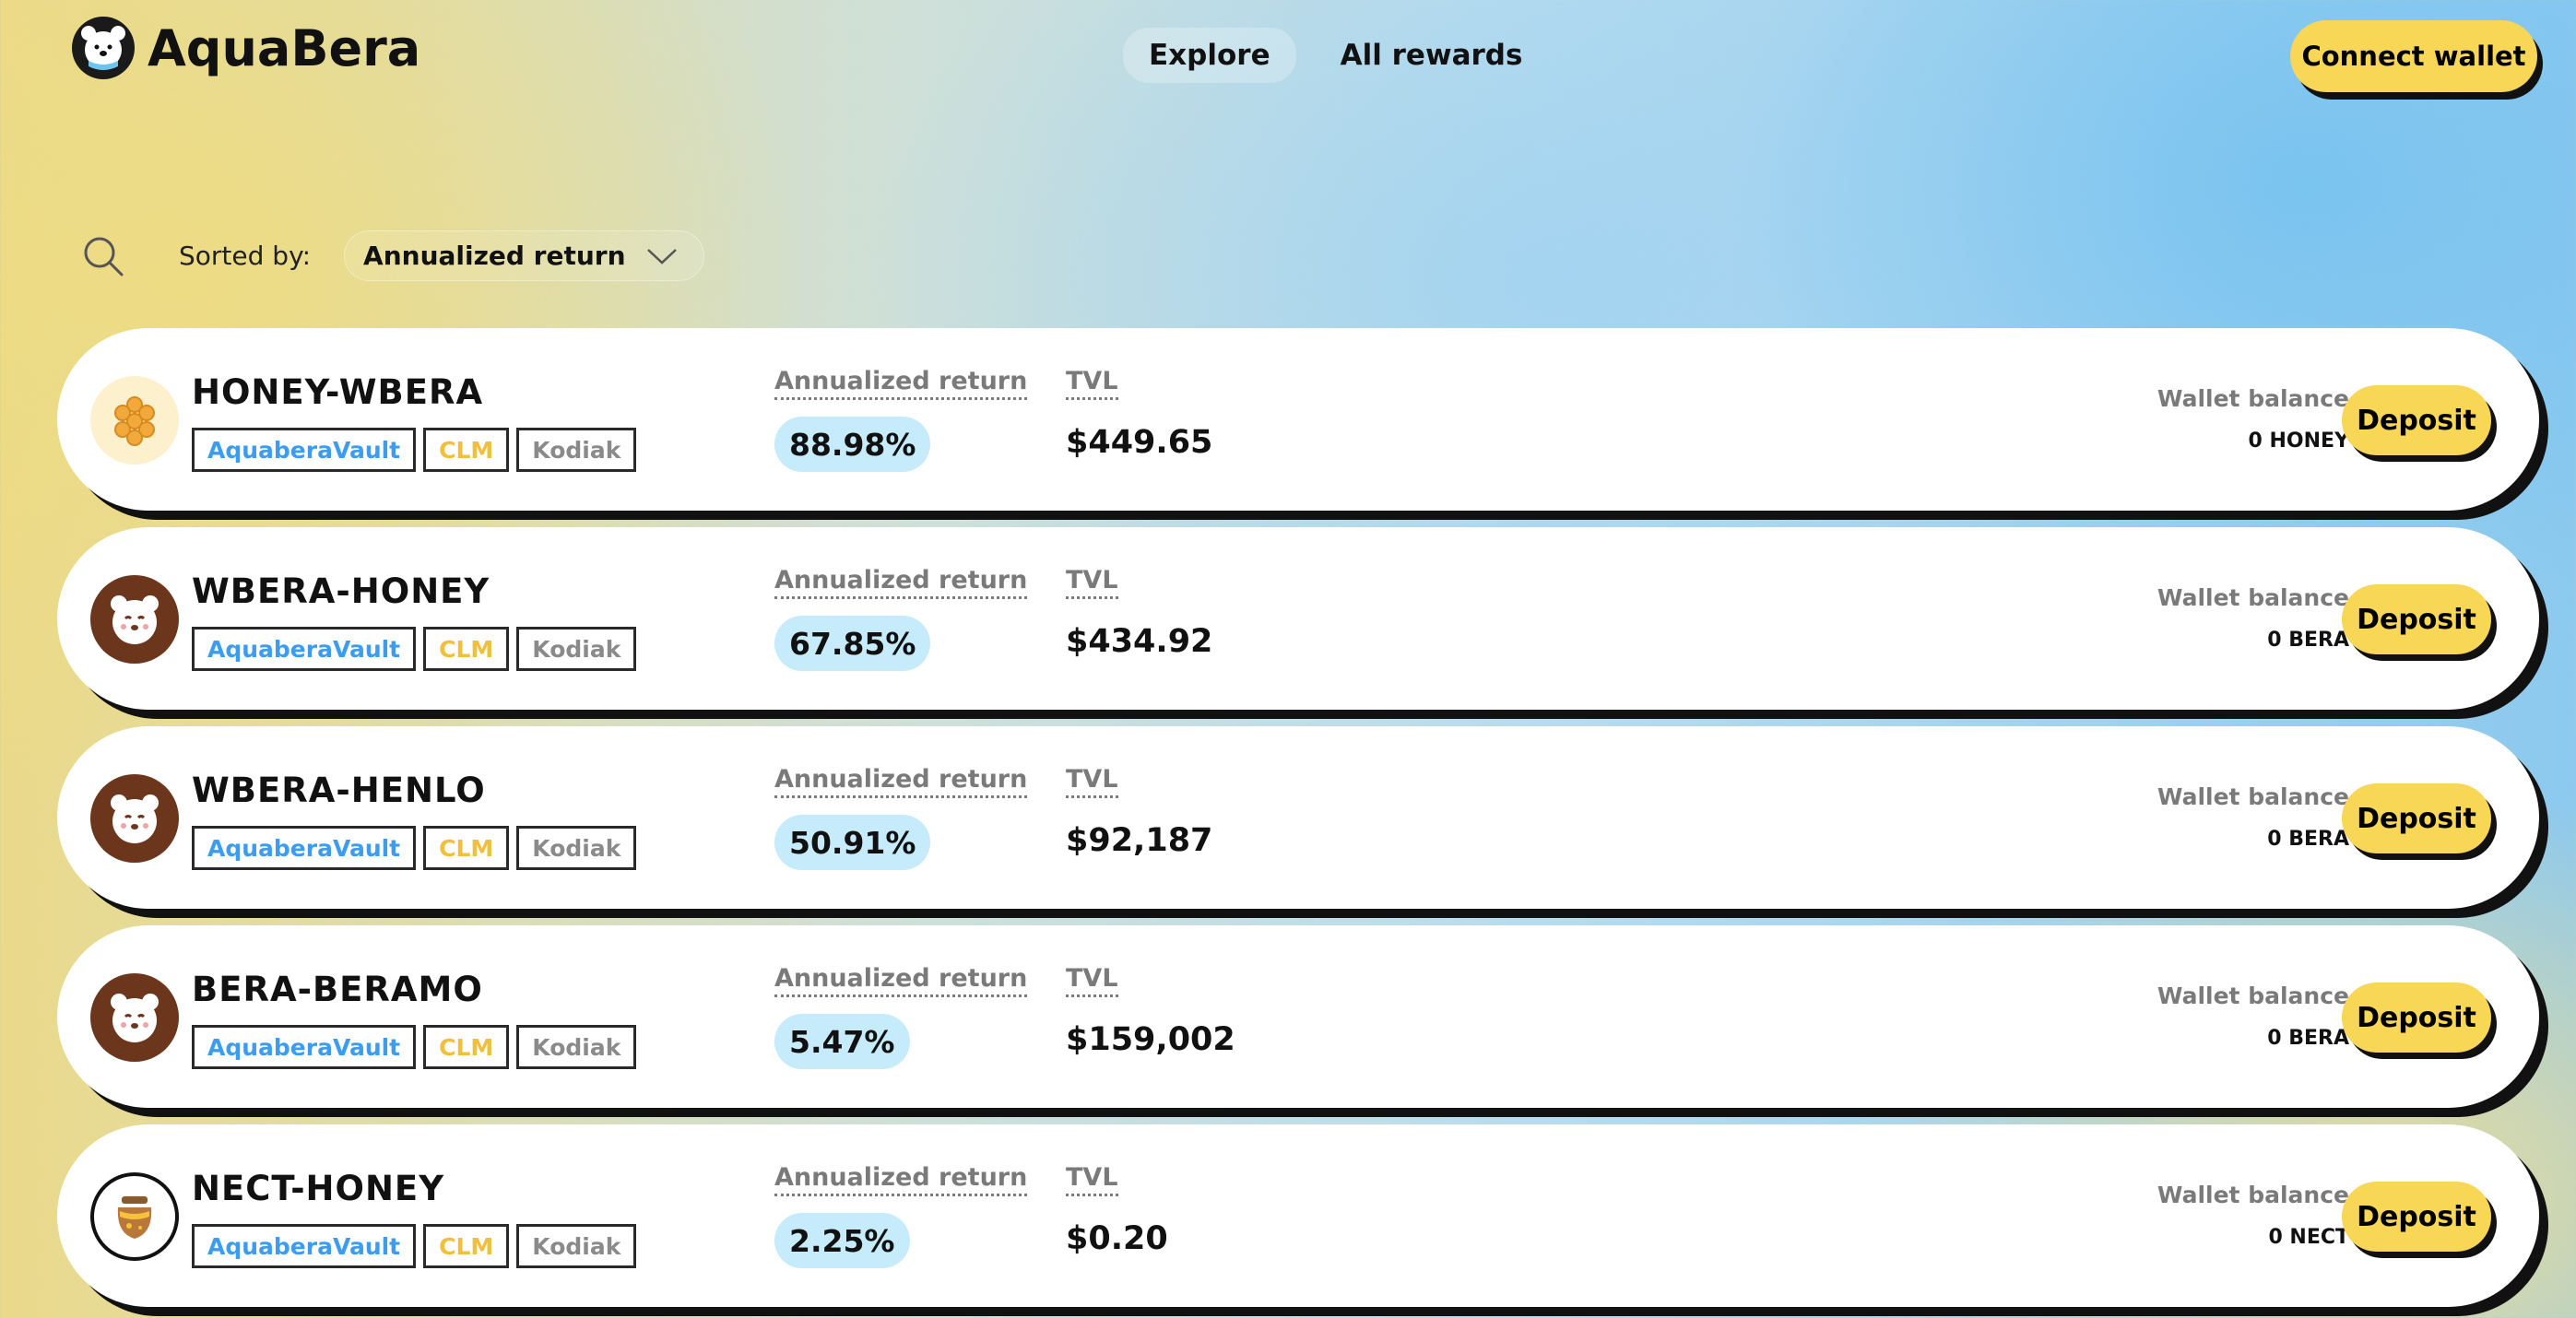  Describe the element at coordinates (1139, 442) in the screenshot. I see `tvl-value: $449.65` at that location.